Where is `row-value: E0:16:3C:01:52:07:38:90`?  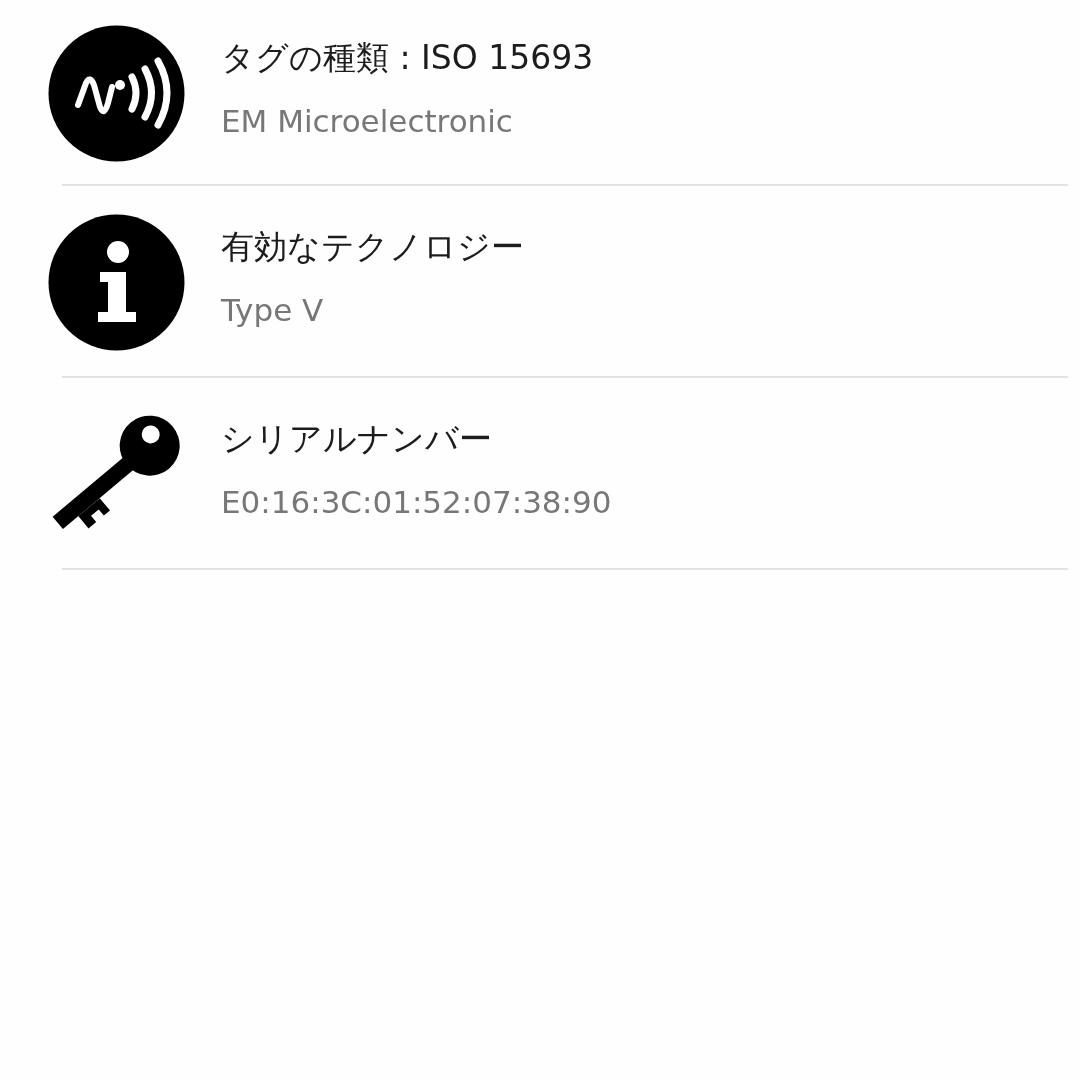
row-value: E0:16:3C:01:52:07:38:90 is located at coordinates (416, 501).